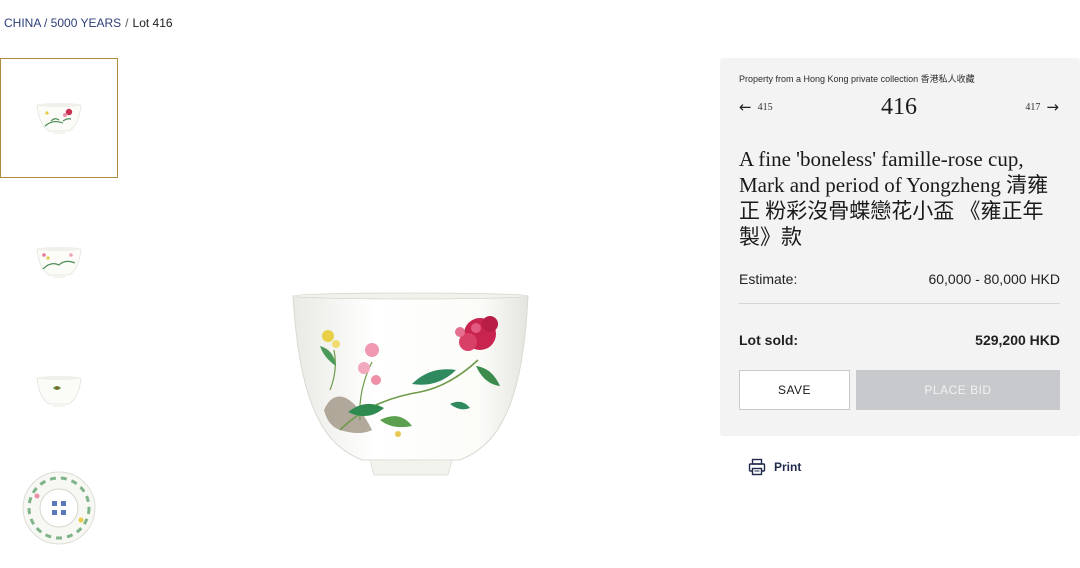 Image resolution: width=1080 pixels, height=568 pixels. Describe the element at coordinates (788, 467) in the screenshot. I see `print-label: Print` at that location.